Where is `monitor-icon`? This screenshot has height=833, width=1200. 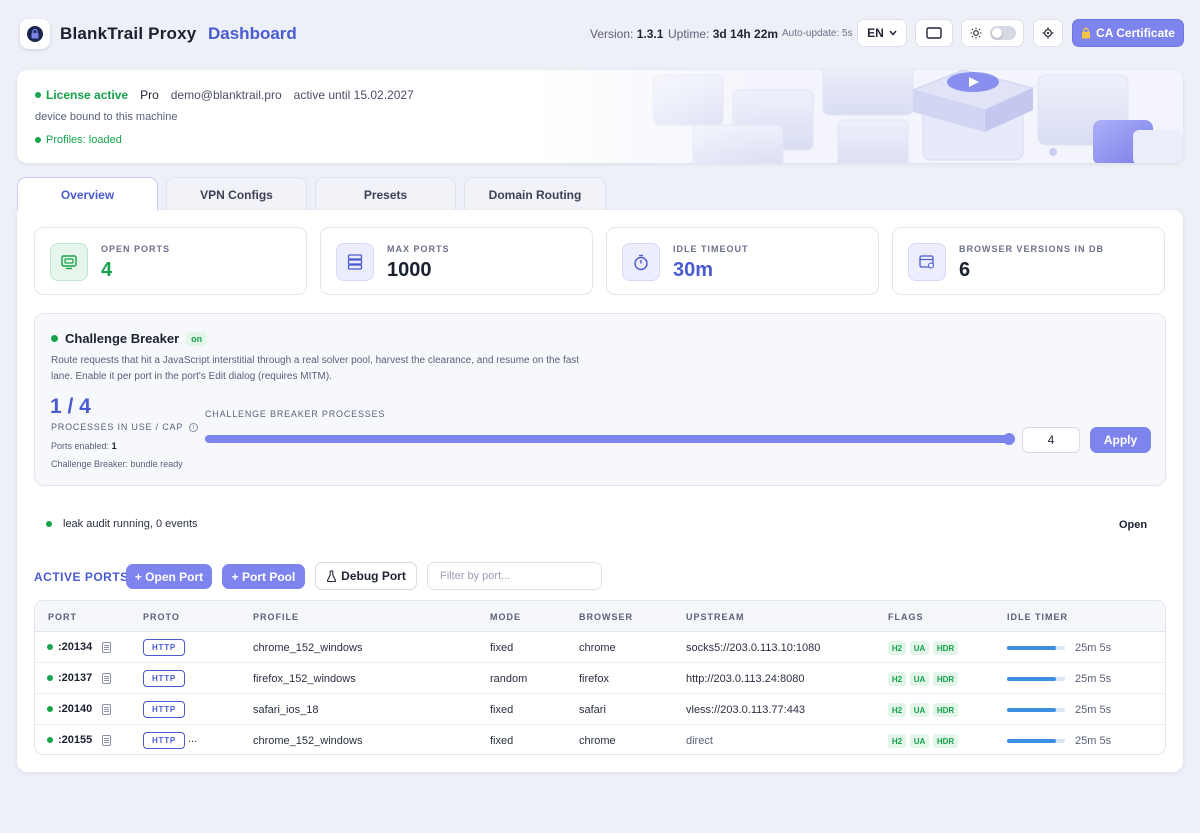
monitor-icon is located at coordinates (69, 262).